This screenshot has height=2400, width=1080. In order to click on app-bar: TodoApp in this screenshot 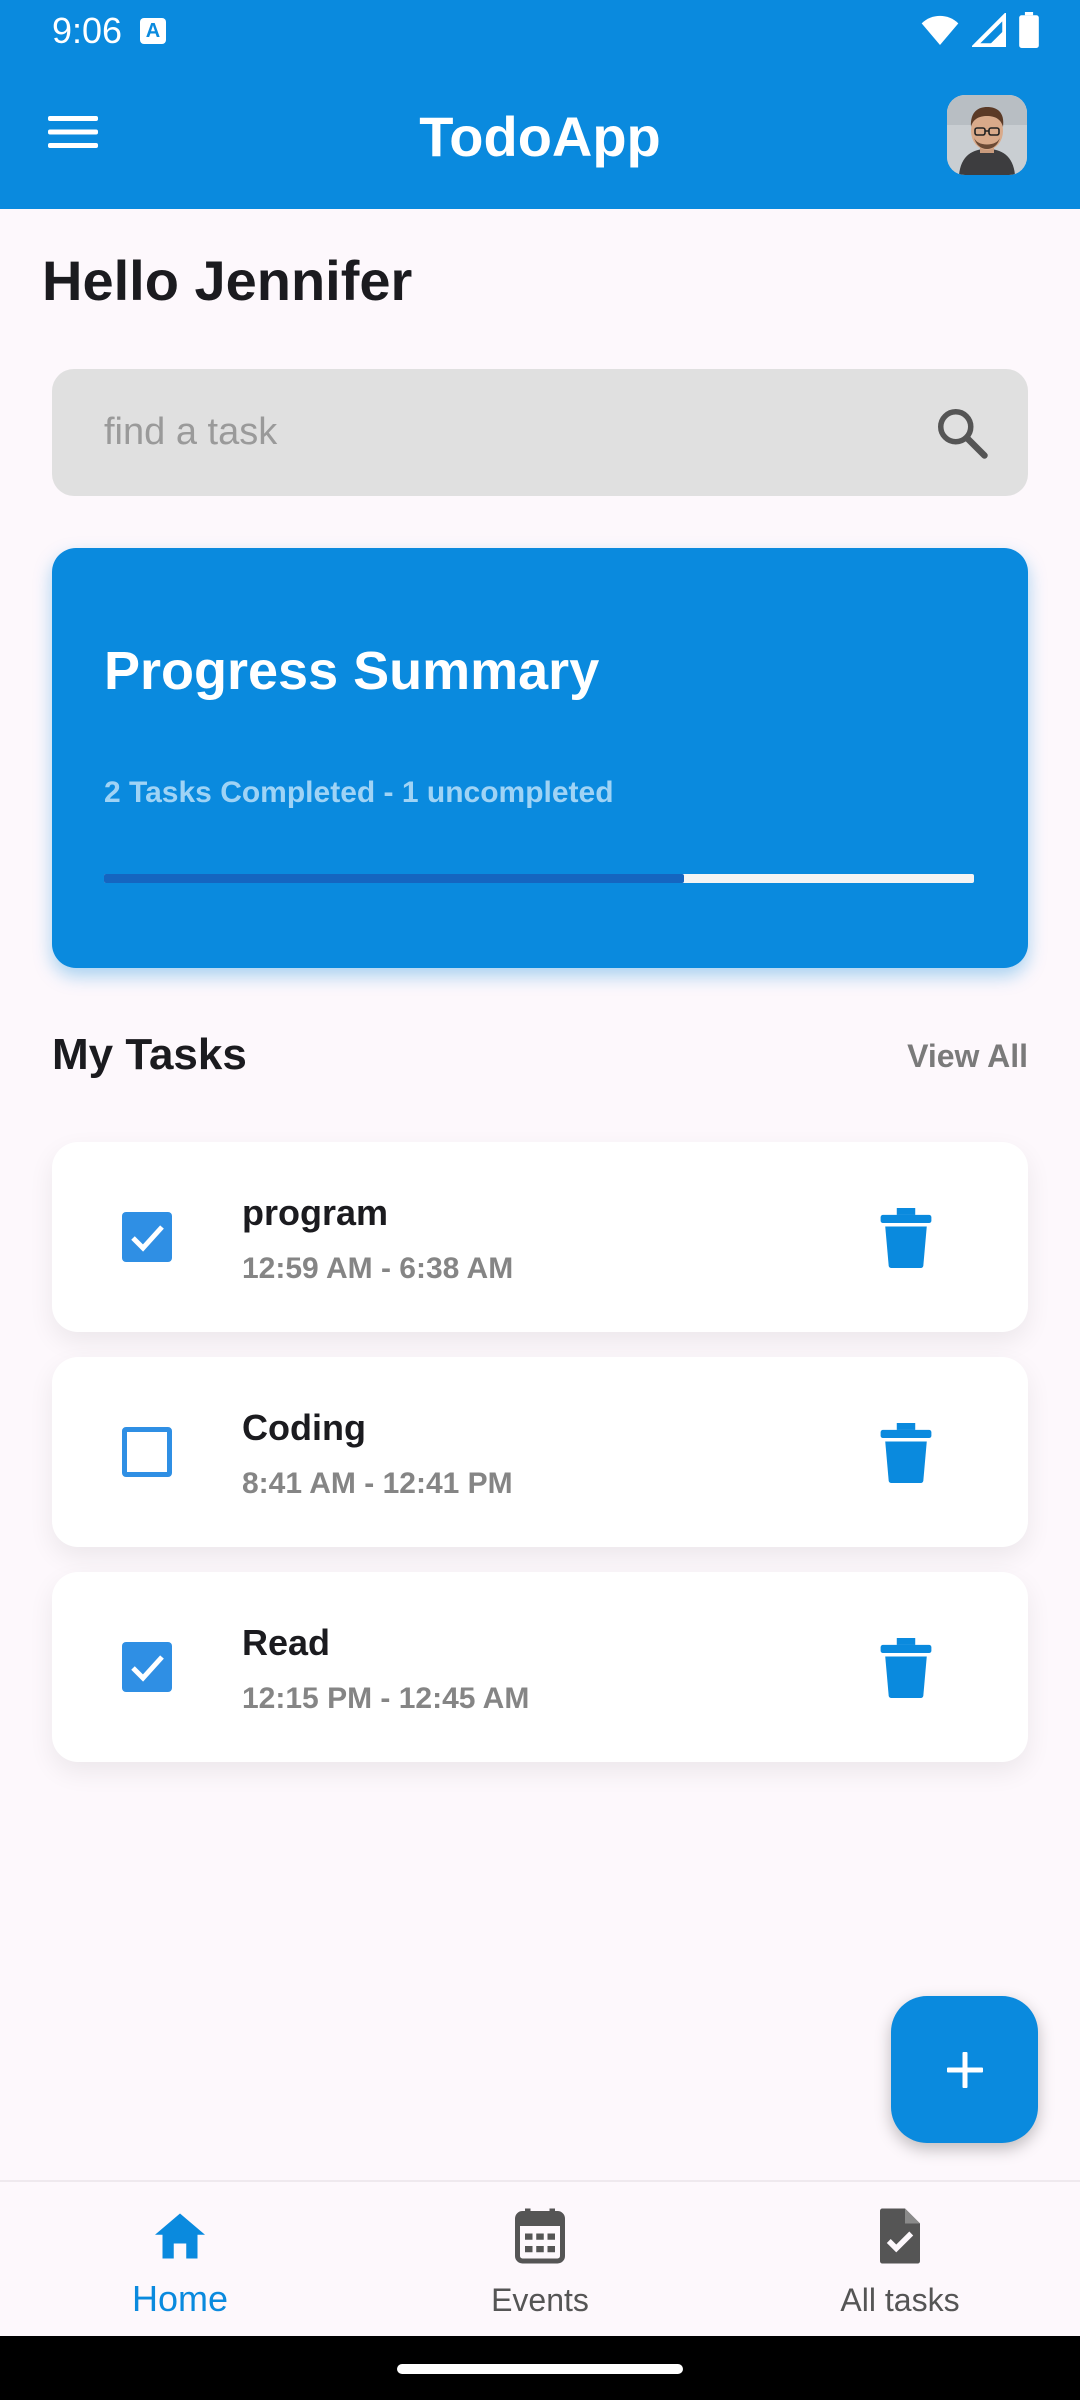, I will do `click(540, 136)`.